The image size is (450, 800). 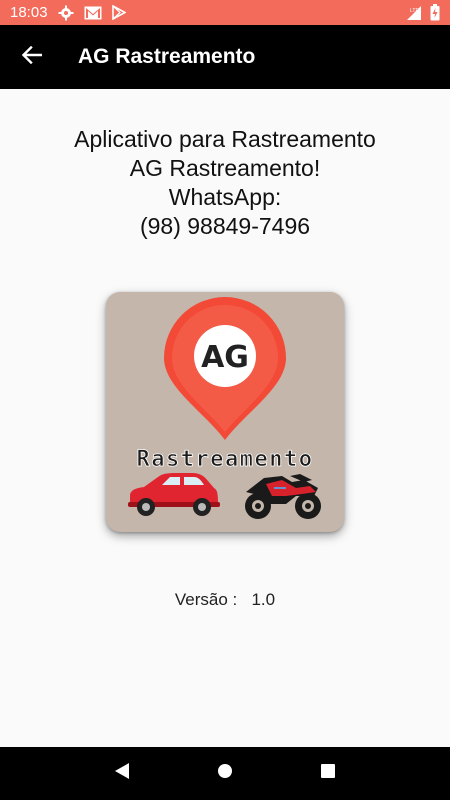 I want to click on version-value: 1.0, so click(x=263, y=599).